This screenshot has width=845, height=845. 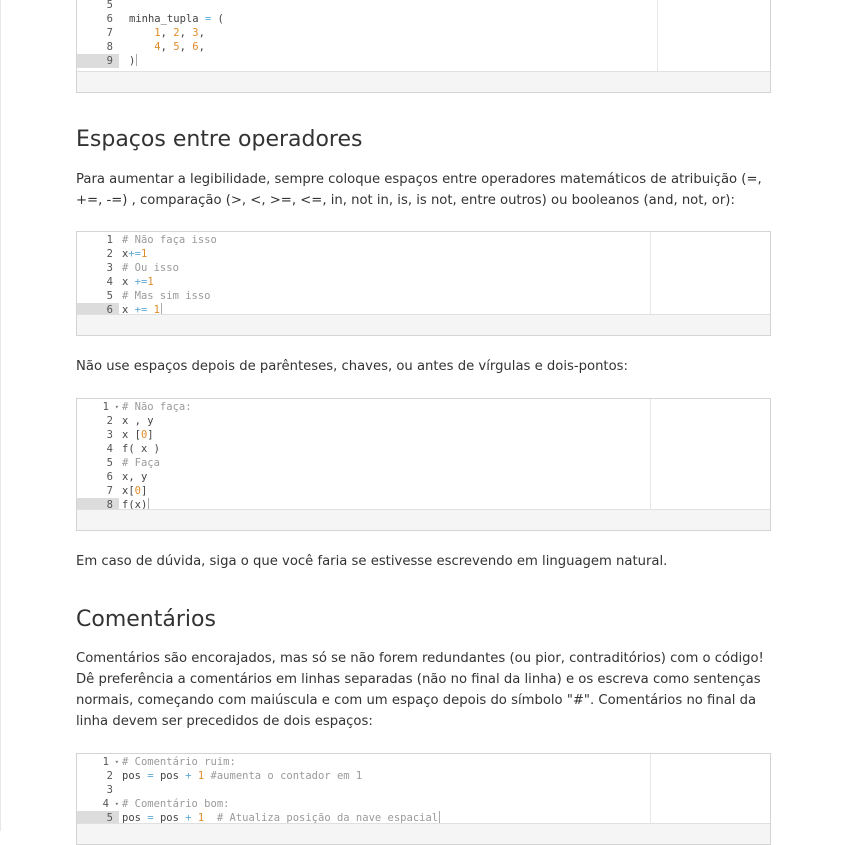 What do you see at coordinates (176, 61) in the screenshot?
I see `code-line: )` at bounding box center [176, 61].